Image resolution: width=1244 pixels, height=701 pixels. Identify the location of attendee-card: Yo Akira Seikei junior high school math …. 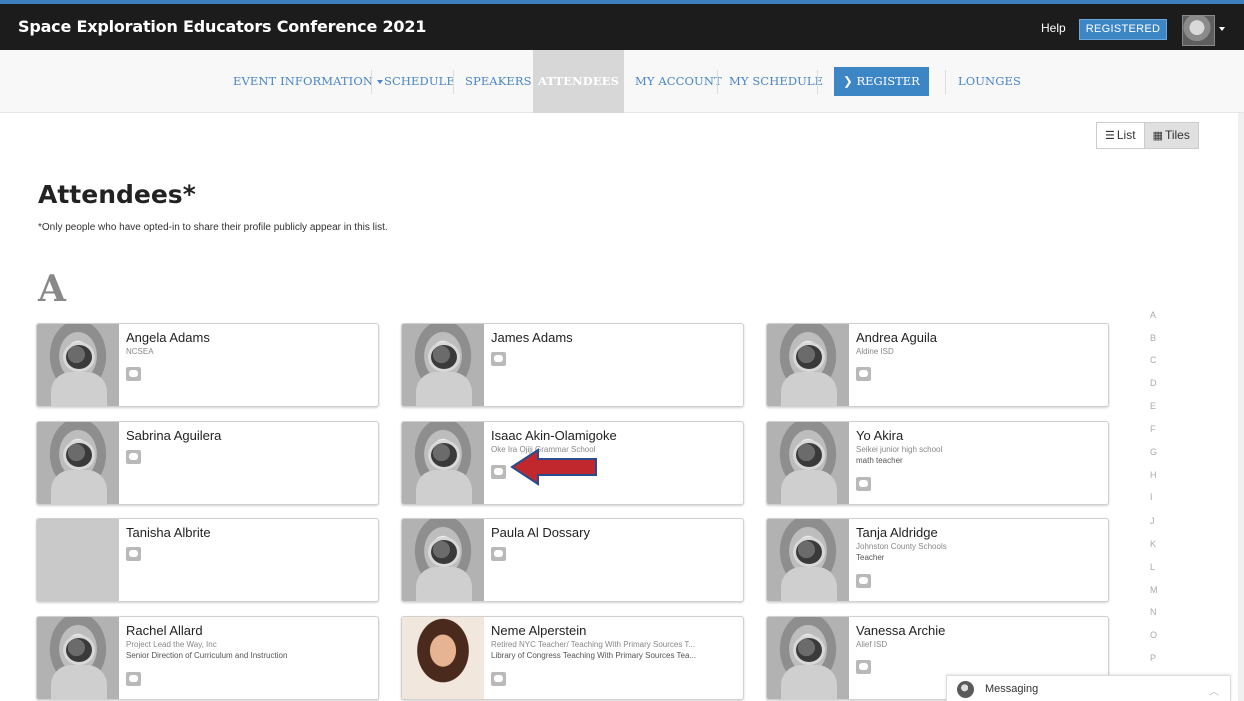
(937, 463).